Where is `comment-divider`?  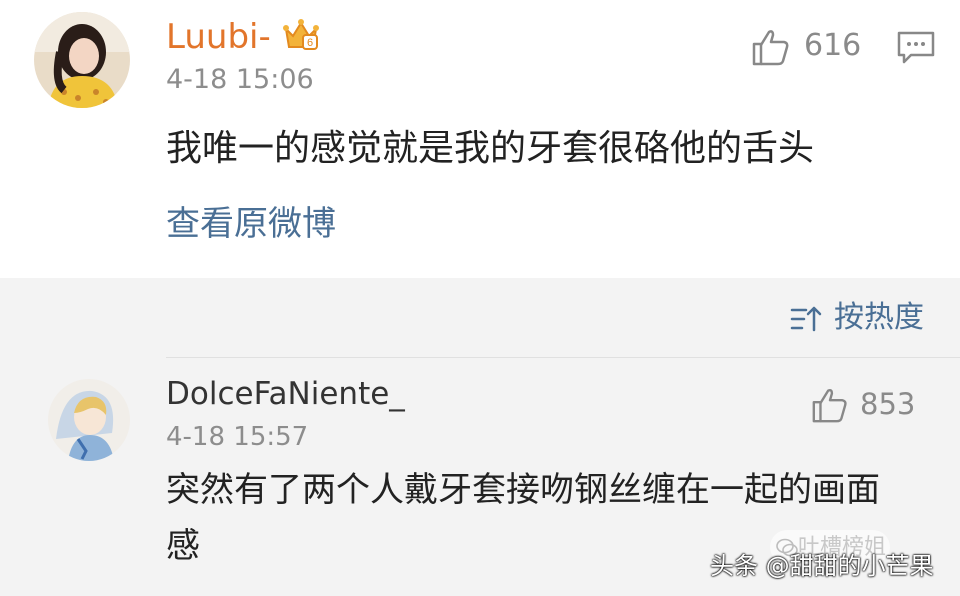 comment-divider is located at coordinates (563, 357).